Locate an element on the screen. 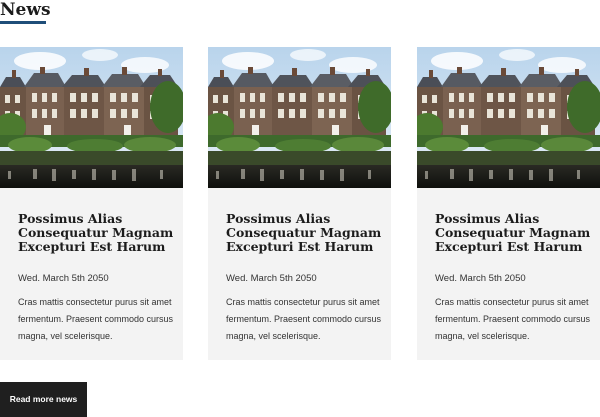  section-title: News is located at coordinates (25, 10).